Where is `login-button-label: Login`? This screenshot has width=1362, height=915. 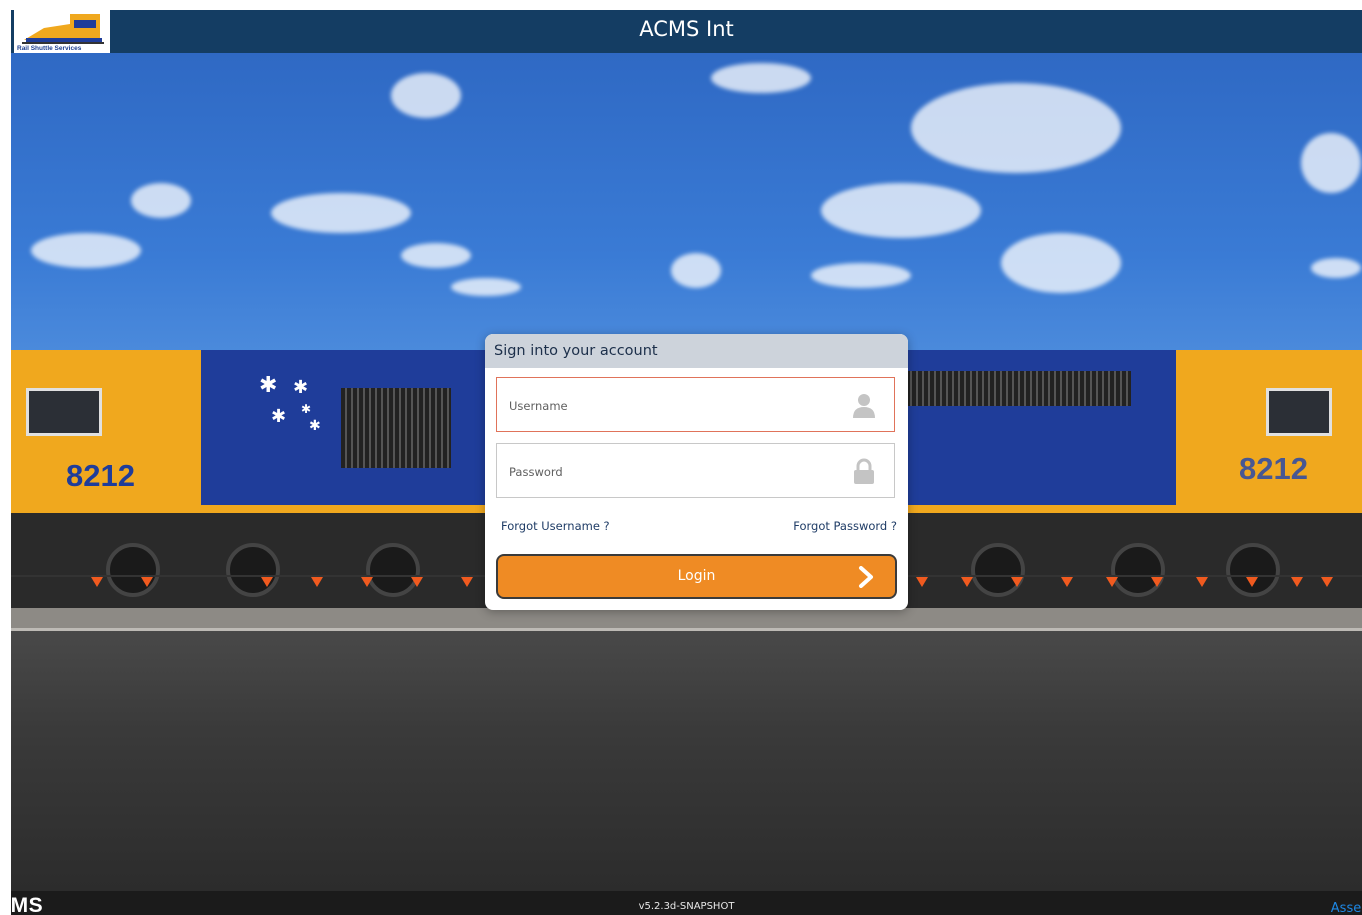
login-button-label: Login is located at coordinates (696, 576).